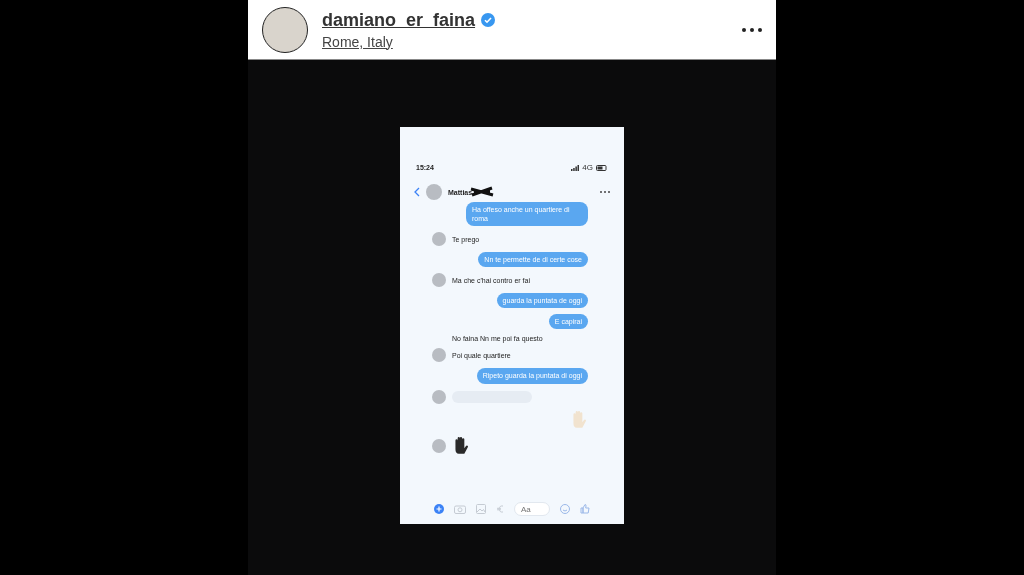 Image resolution: width=1024 pixels, height=575 pixels. I want to click on thumbs-up-icon, so click(585, 509).